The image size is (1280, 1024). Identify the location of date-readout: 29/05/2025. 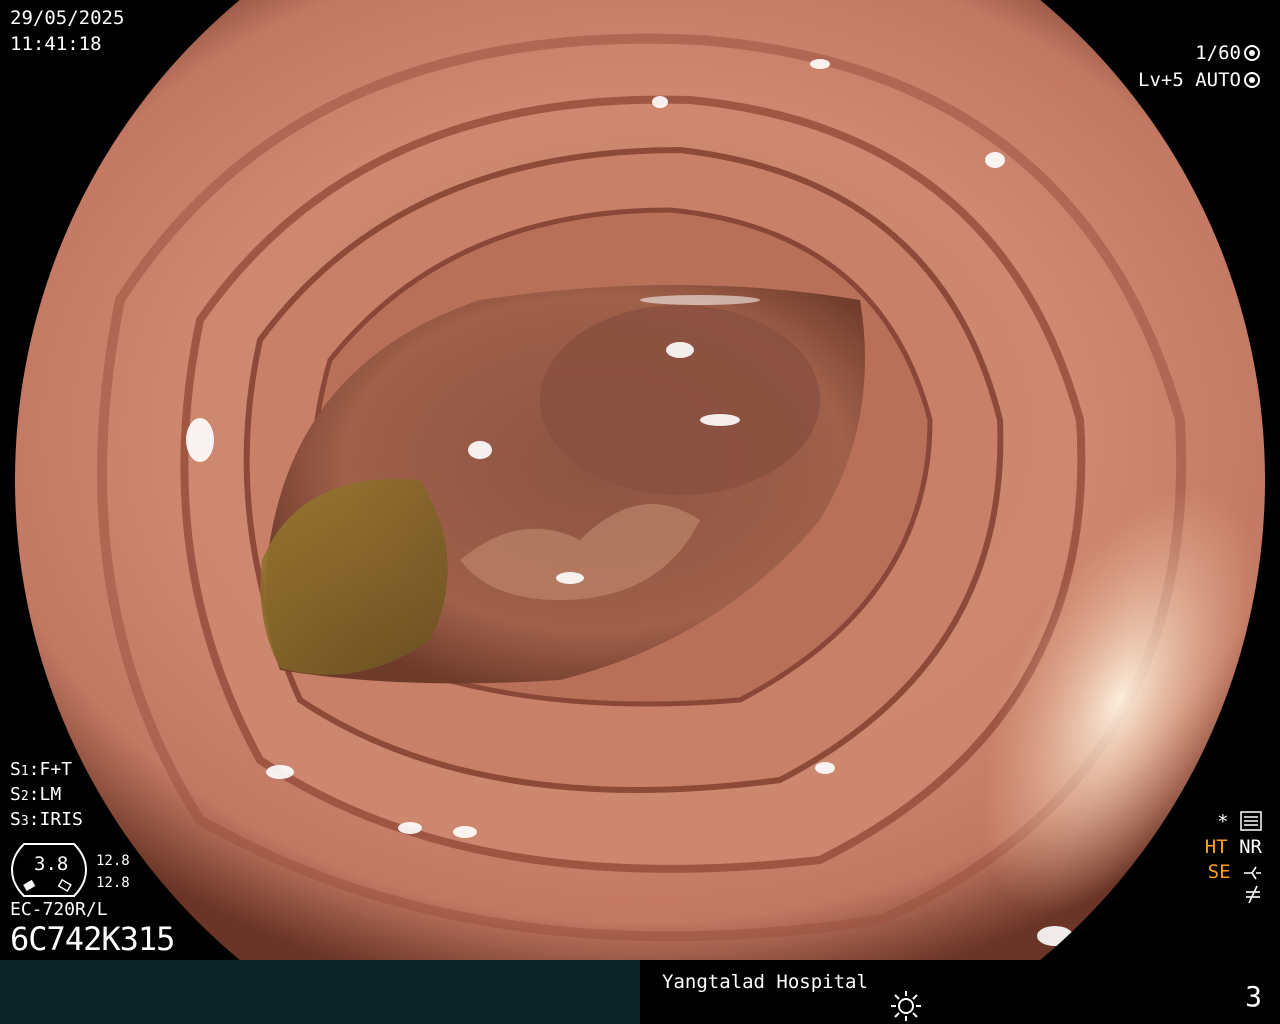
(67, 18).